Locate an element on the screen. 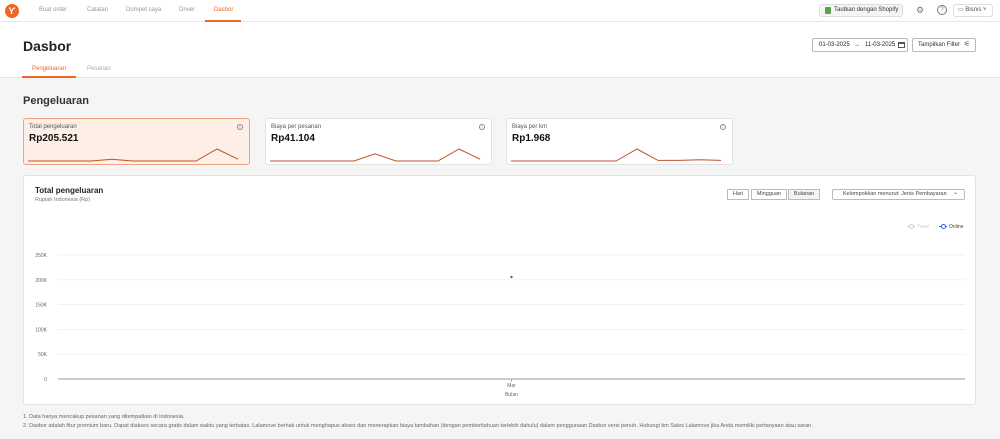  y-tick-label: 100K is located at coordinates (41, 330).